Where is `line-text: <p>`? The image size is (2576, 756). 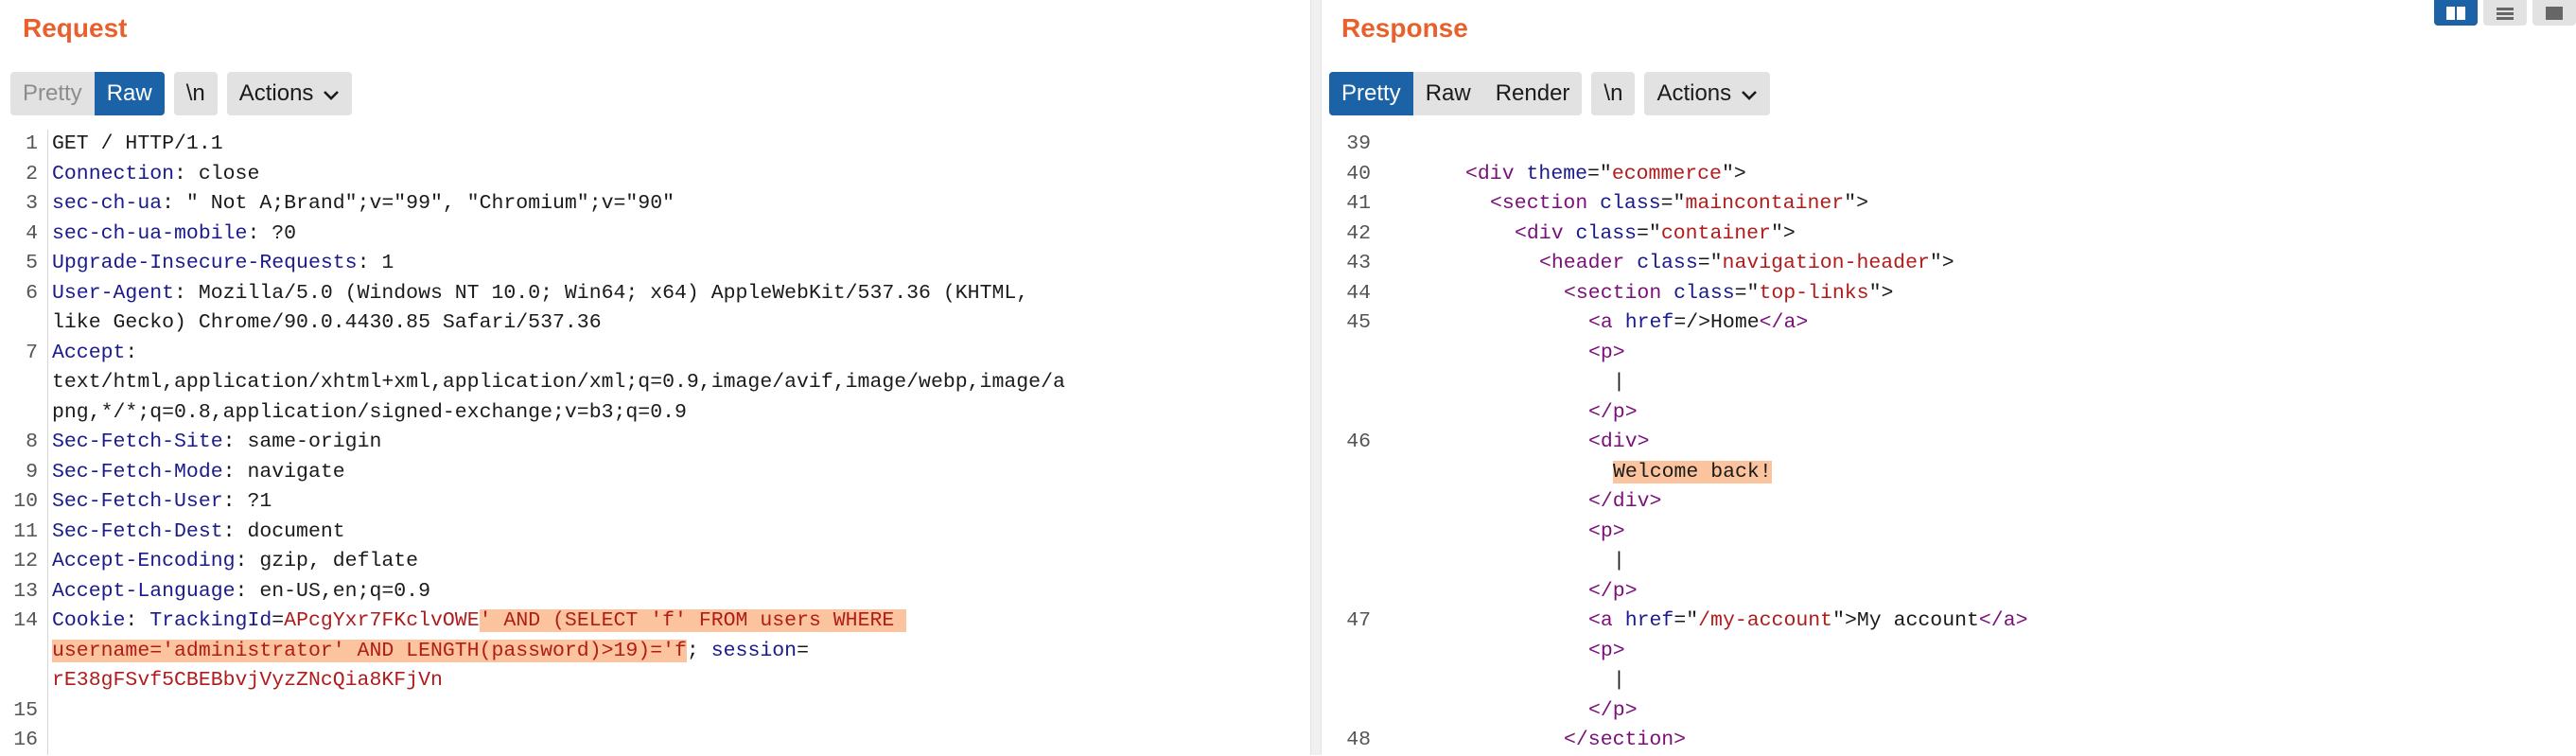
line-text: <p> is located at coordinates (1509, 354).